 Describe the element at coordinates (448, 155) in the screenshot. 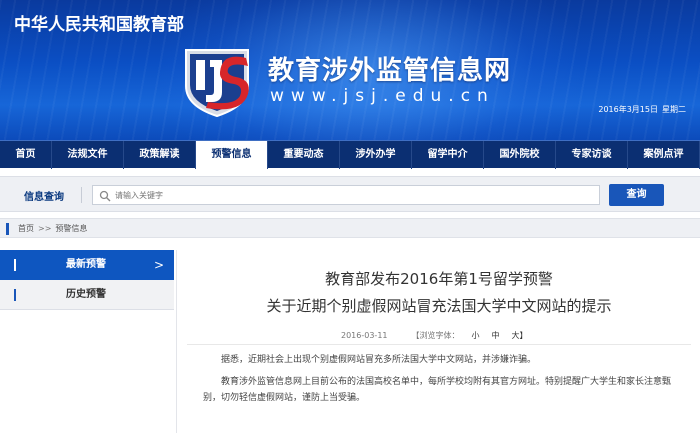

I see `nav-item-study-agencies: 留学中介` at that location.